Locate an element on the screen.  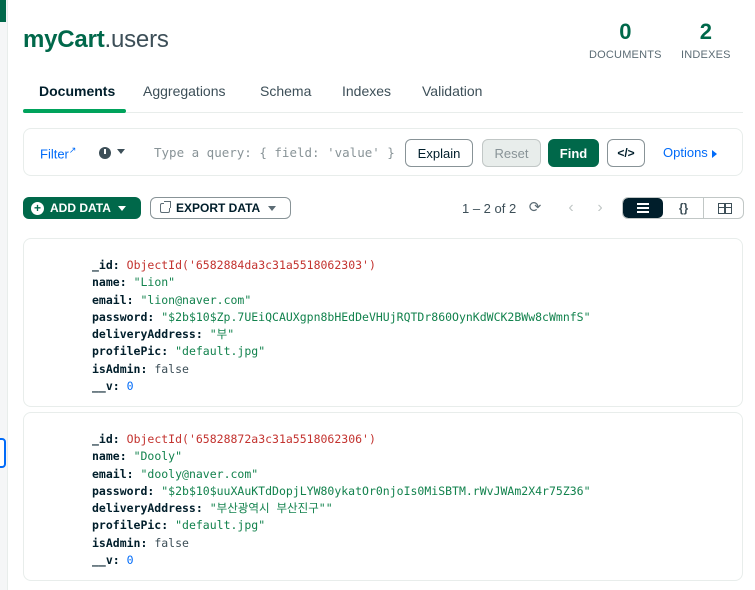
field-key: email: is located at coordinates (113, 299).